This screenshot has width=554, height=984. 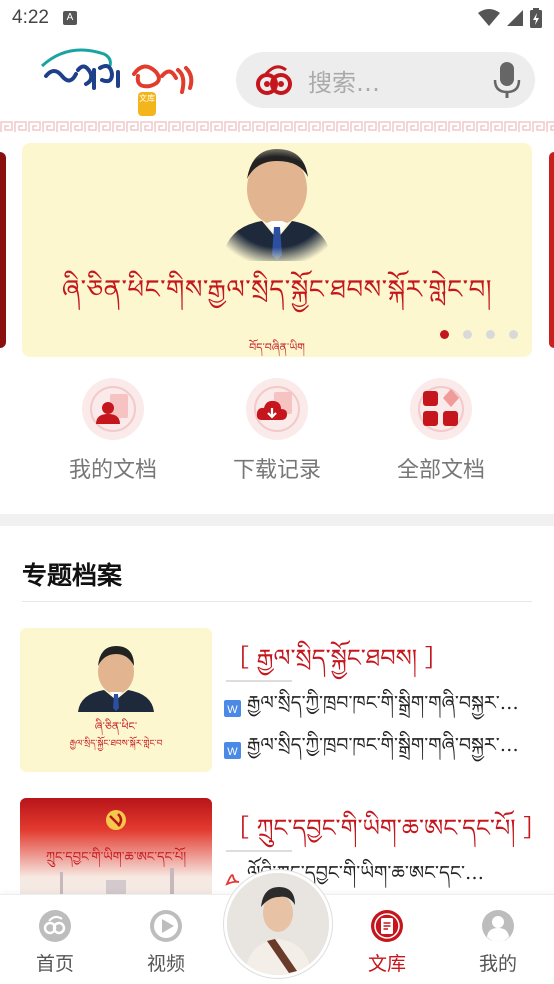 I want to click on banner-pagination, so click(x=479, y=334).